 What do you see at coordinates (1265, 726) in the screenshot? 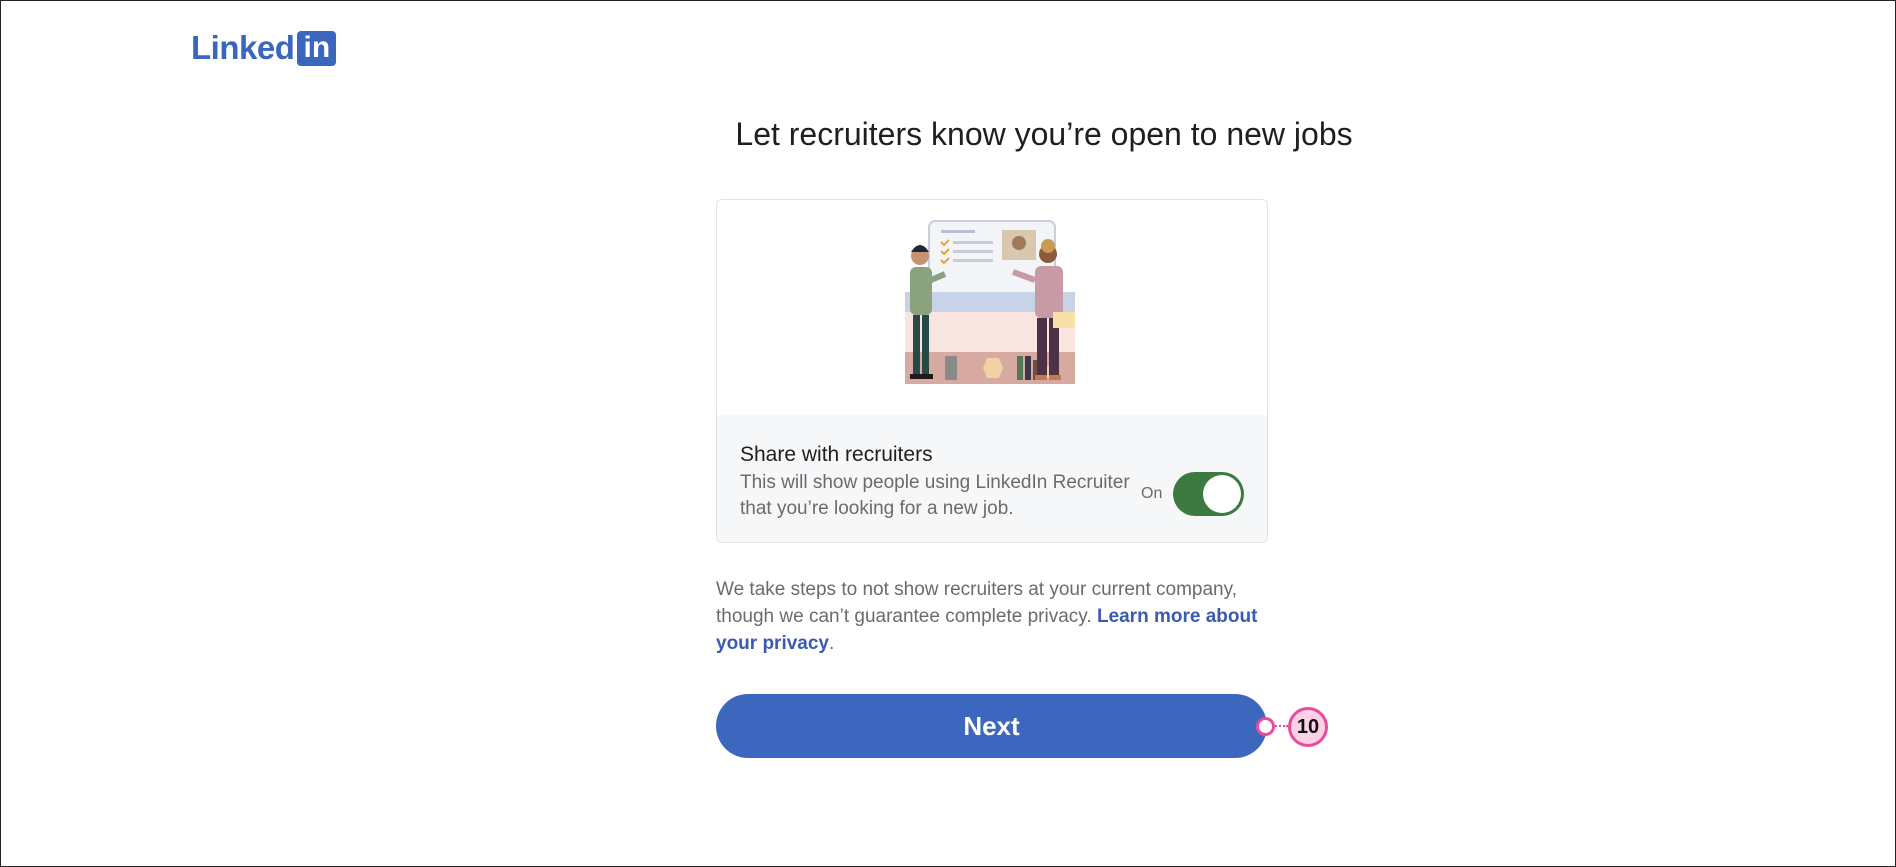
I see `marker-dot-icon` at bounding box center [1265, 726].